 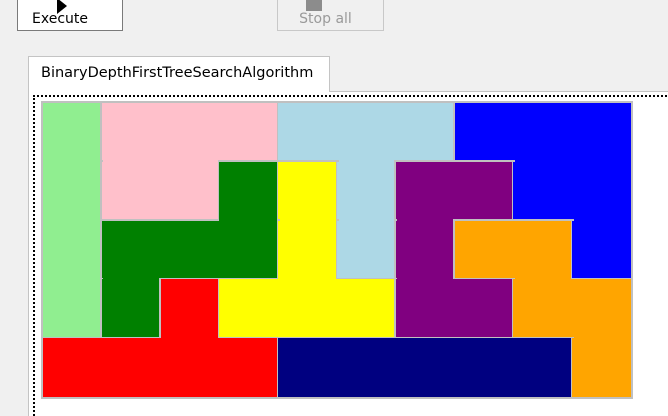 I want to click on tab-label: BinaryDepthFirstTreeSearchAlgorithm, so click(x=177, y=73).